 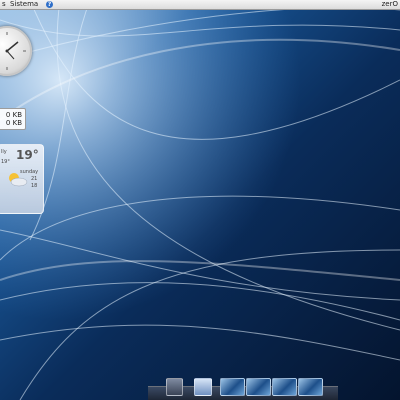 I want to click on weather-value: 21, so click(x=34, y=179).